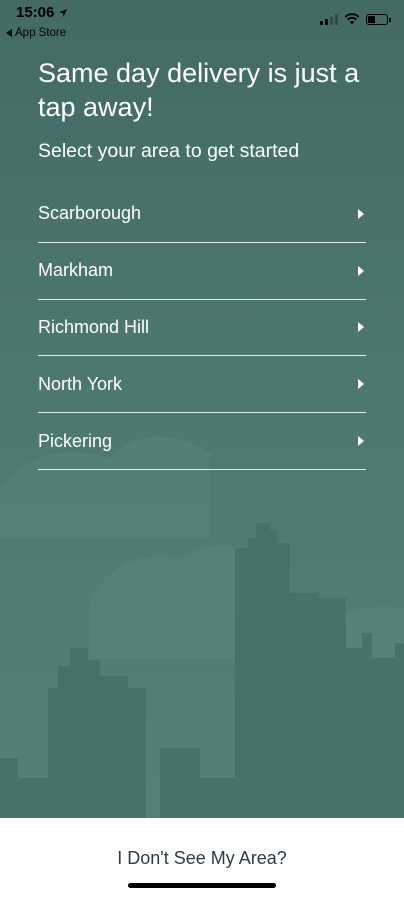 The image size is (404, 897). Describe the element at coordinates (202, 271) in the screenshot. I see `area-item-markham: Markham` at that location.